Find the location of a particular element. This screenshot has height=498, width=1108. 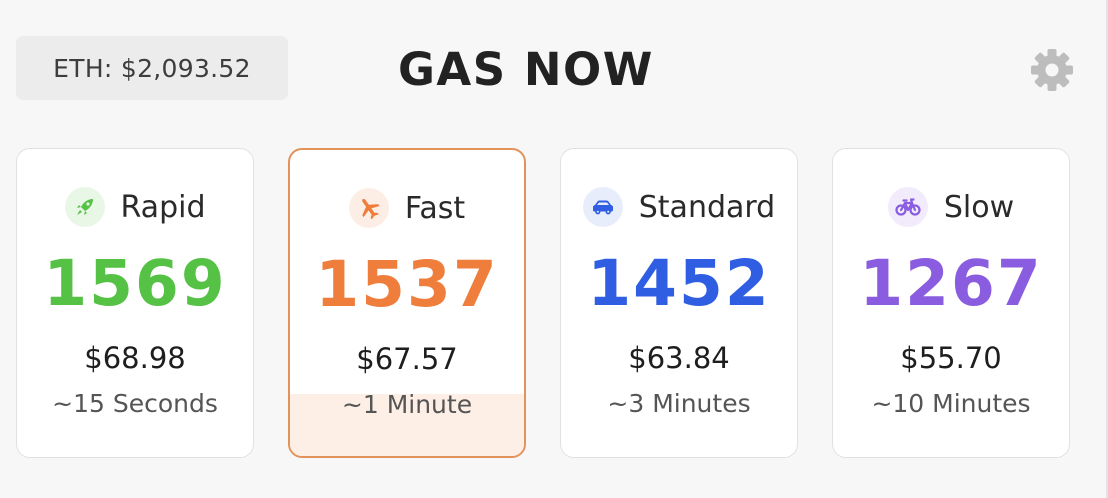

tx-cost-usd: $67.57 is located at coordinates (407, 359).